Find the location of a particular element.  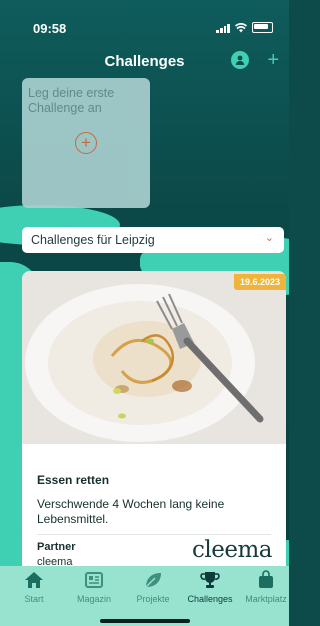

user-profile-button is located at coordinates (240, 60).